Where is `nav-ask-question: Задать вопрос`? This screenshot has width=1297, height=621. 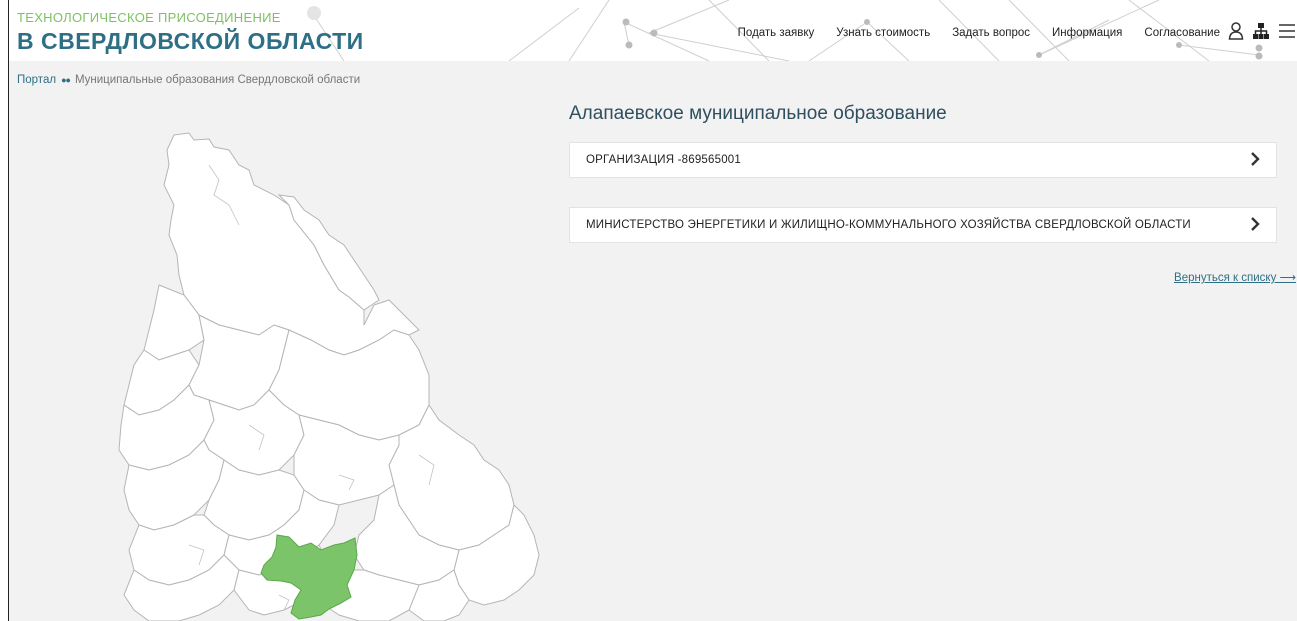
nav-ask-question: Задать вопрос is located at coordinates (991, 33).